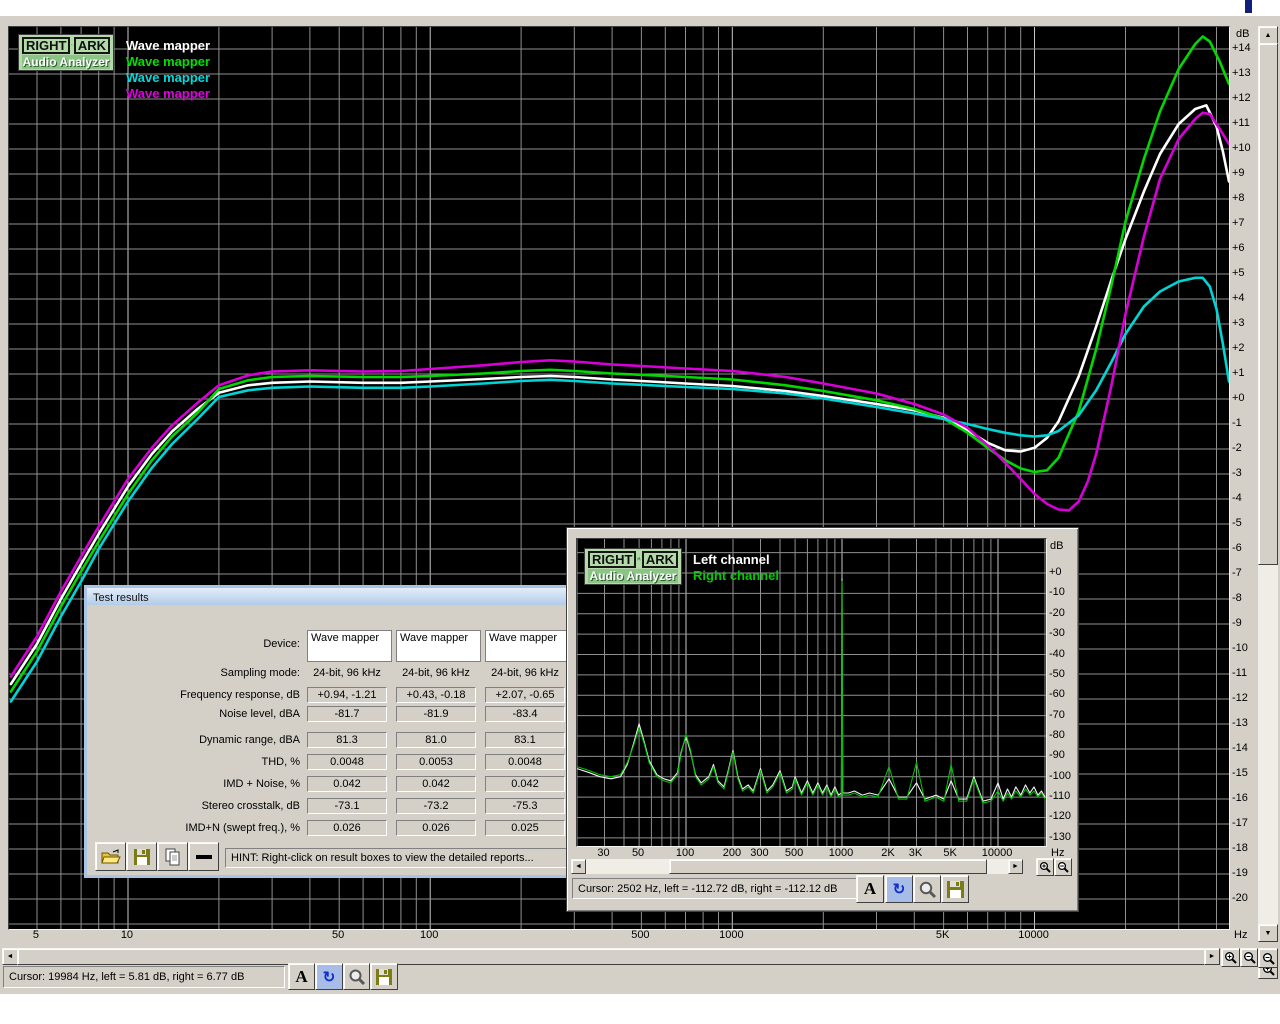 This screenshot has height=1024, width=1280. I want to click on spectrum-horizontal-scrollbar: ◄ ►, so click(797, 866).